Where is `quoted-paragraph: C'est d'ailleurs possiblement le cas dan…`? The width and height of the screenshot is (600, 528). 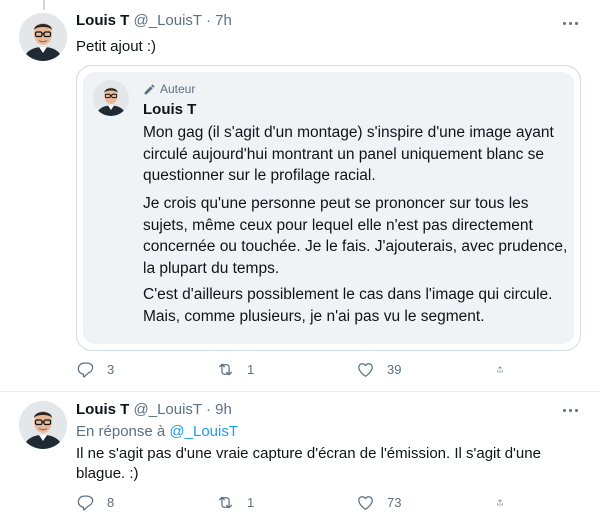 quoted-paragraph: C'est d'ailleurs possiblement le cas dan… is located at coordinates (348, 305).